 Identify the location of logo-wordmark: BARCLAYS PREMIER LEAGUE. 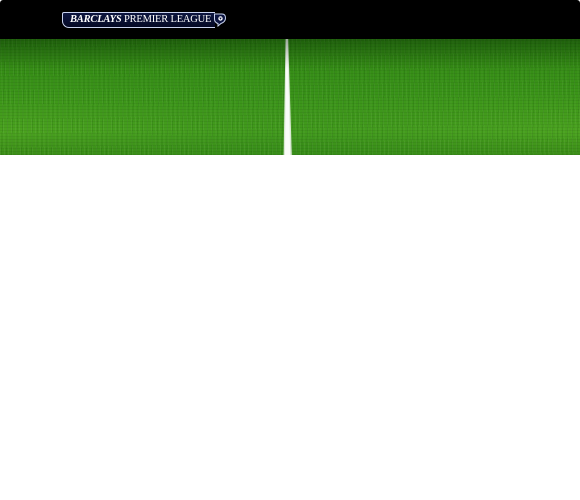
(139, 20).